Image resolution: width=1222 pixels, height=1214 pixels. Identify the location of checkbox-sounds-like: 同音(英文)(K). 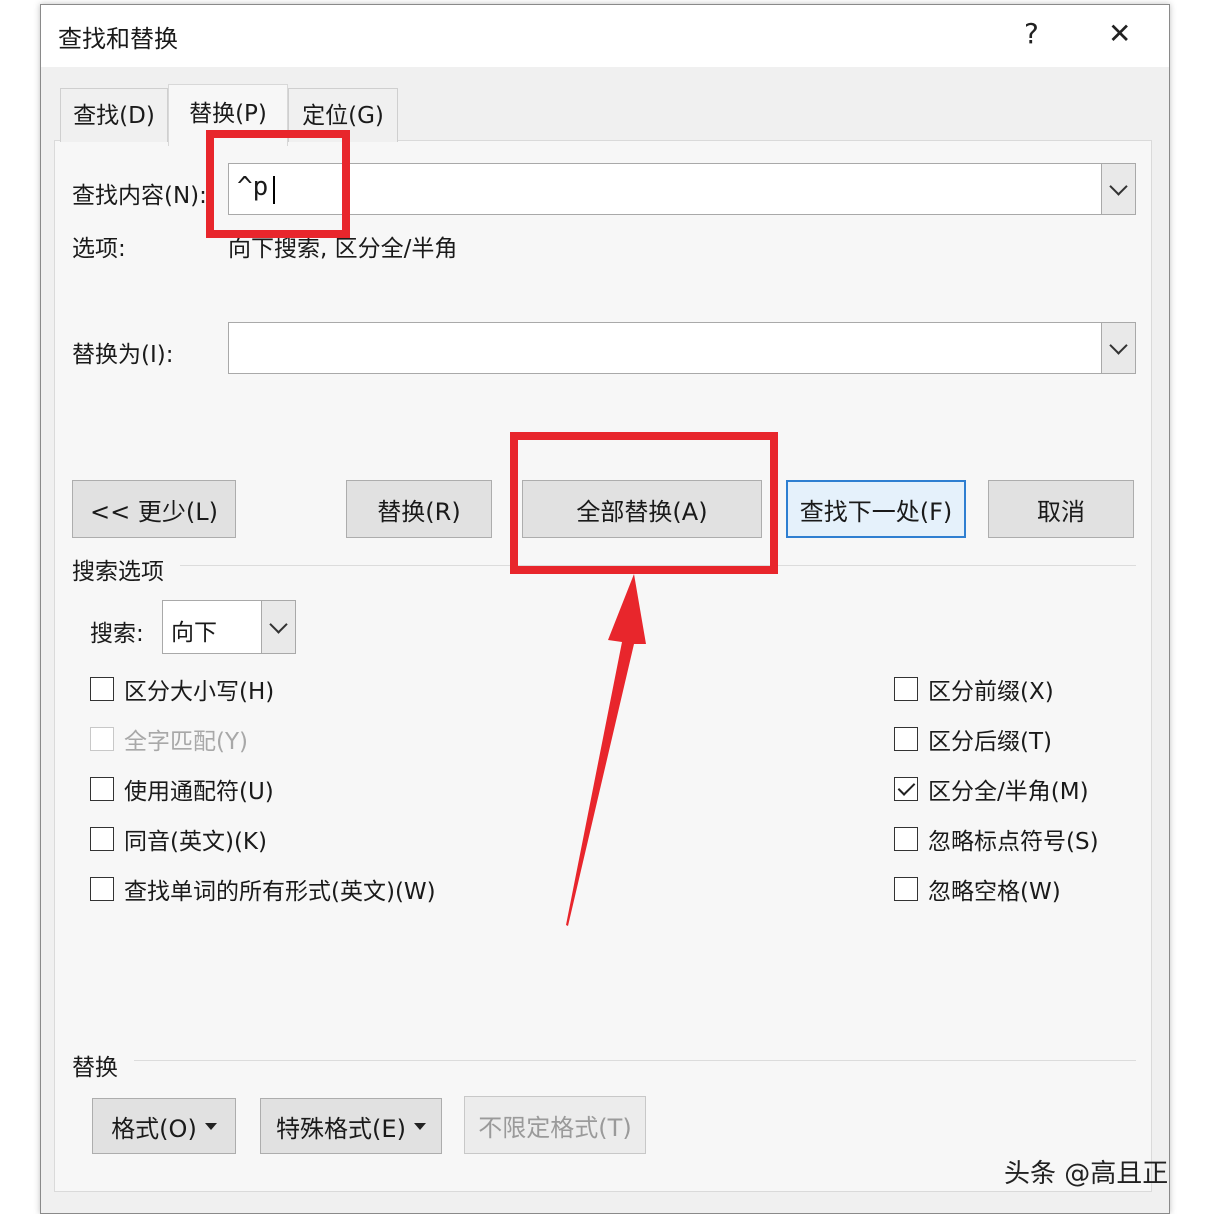
(178, 839).